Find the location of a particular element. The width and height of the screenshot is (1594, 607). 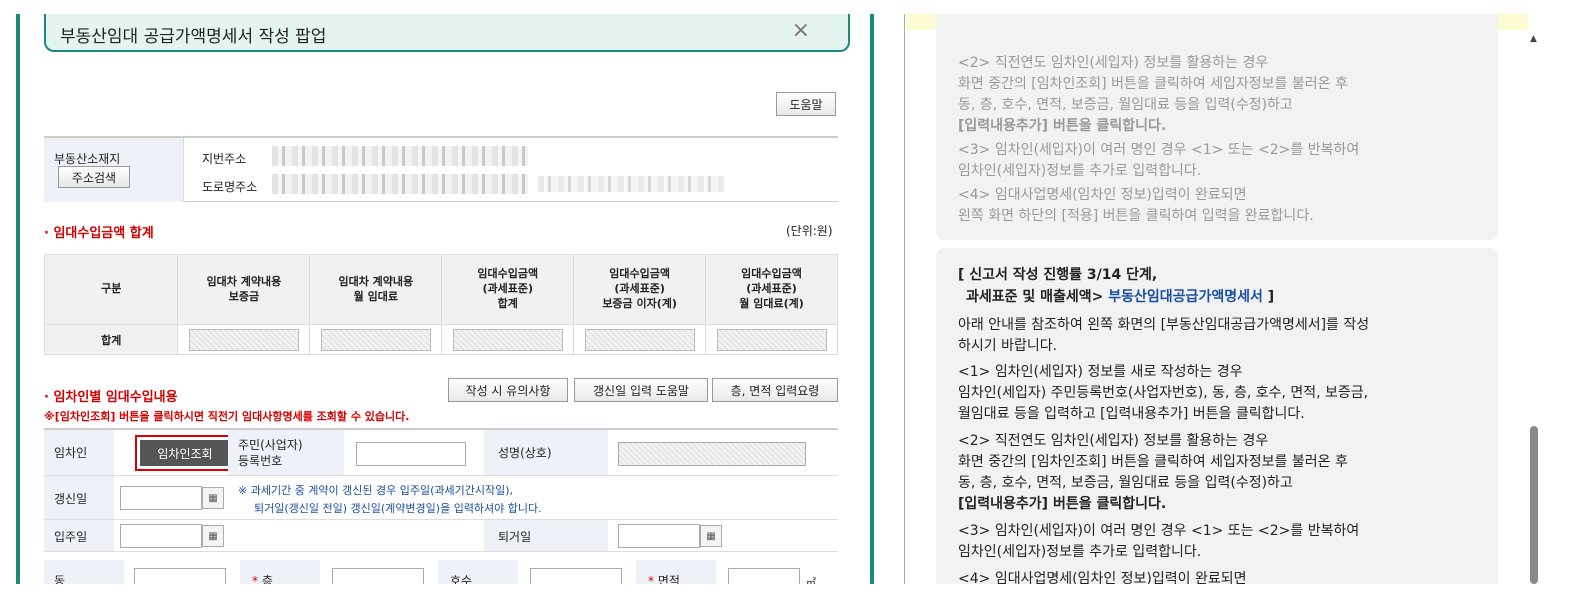

name-label: 성명(상호) is located at coordinates (525, 453).